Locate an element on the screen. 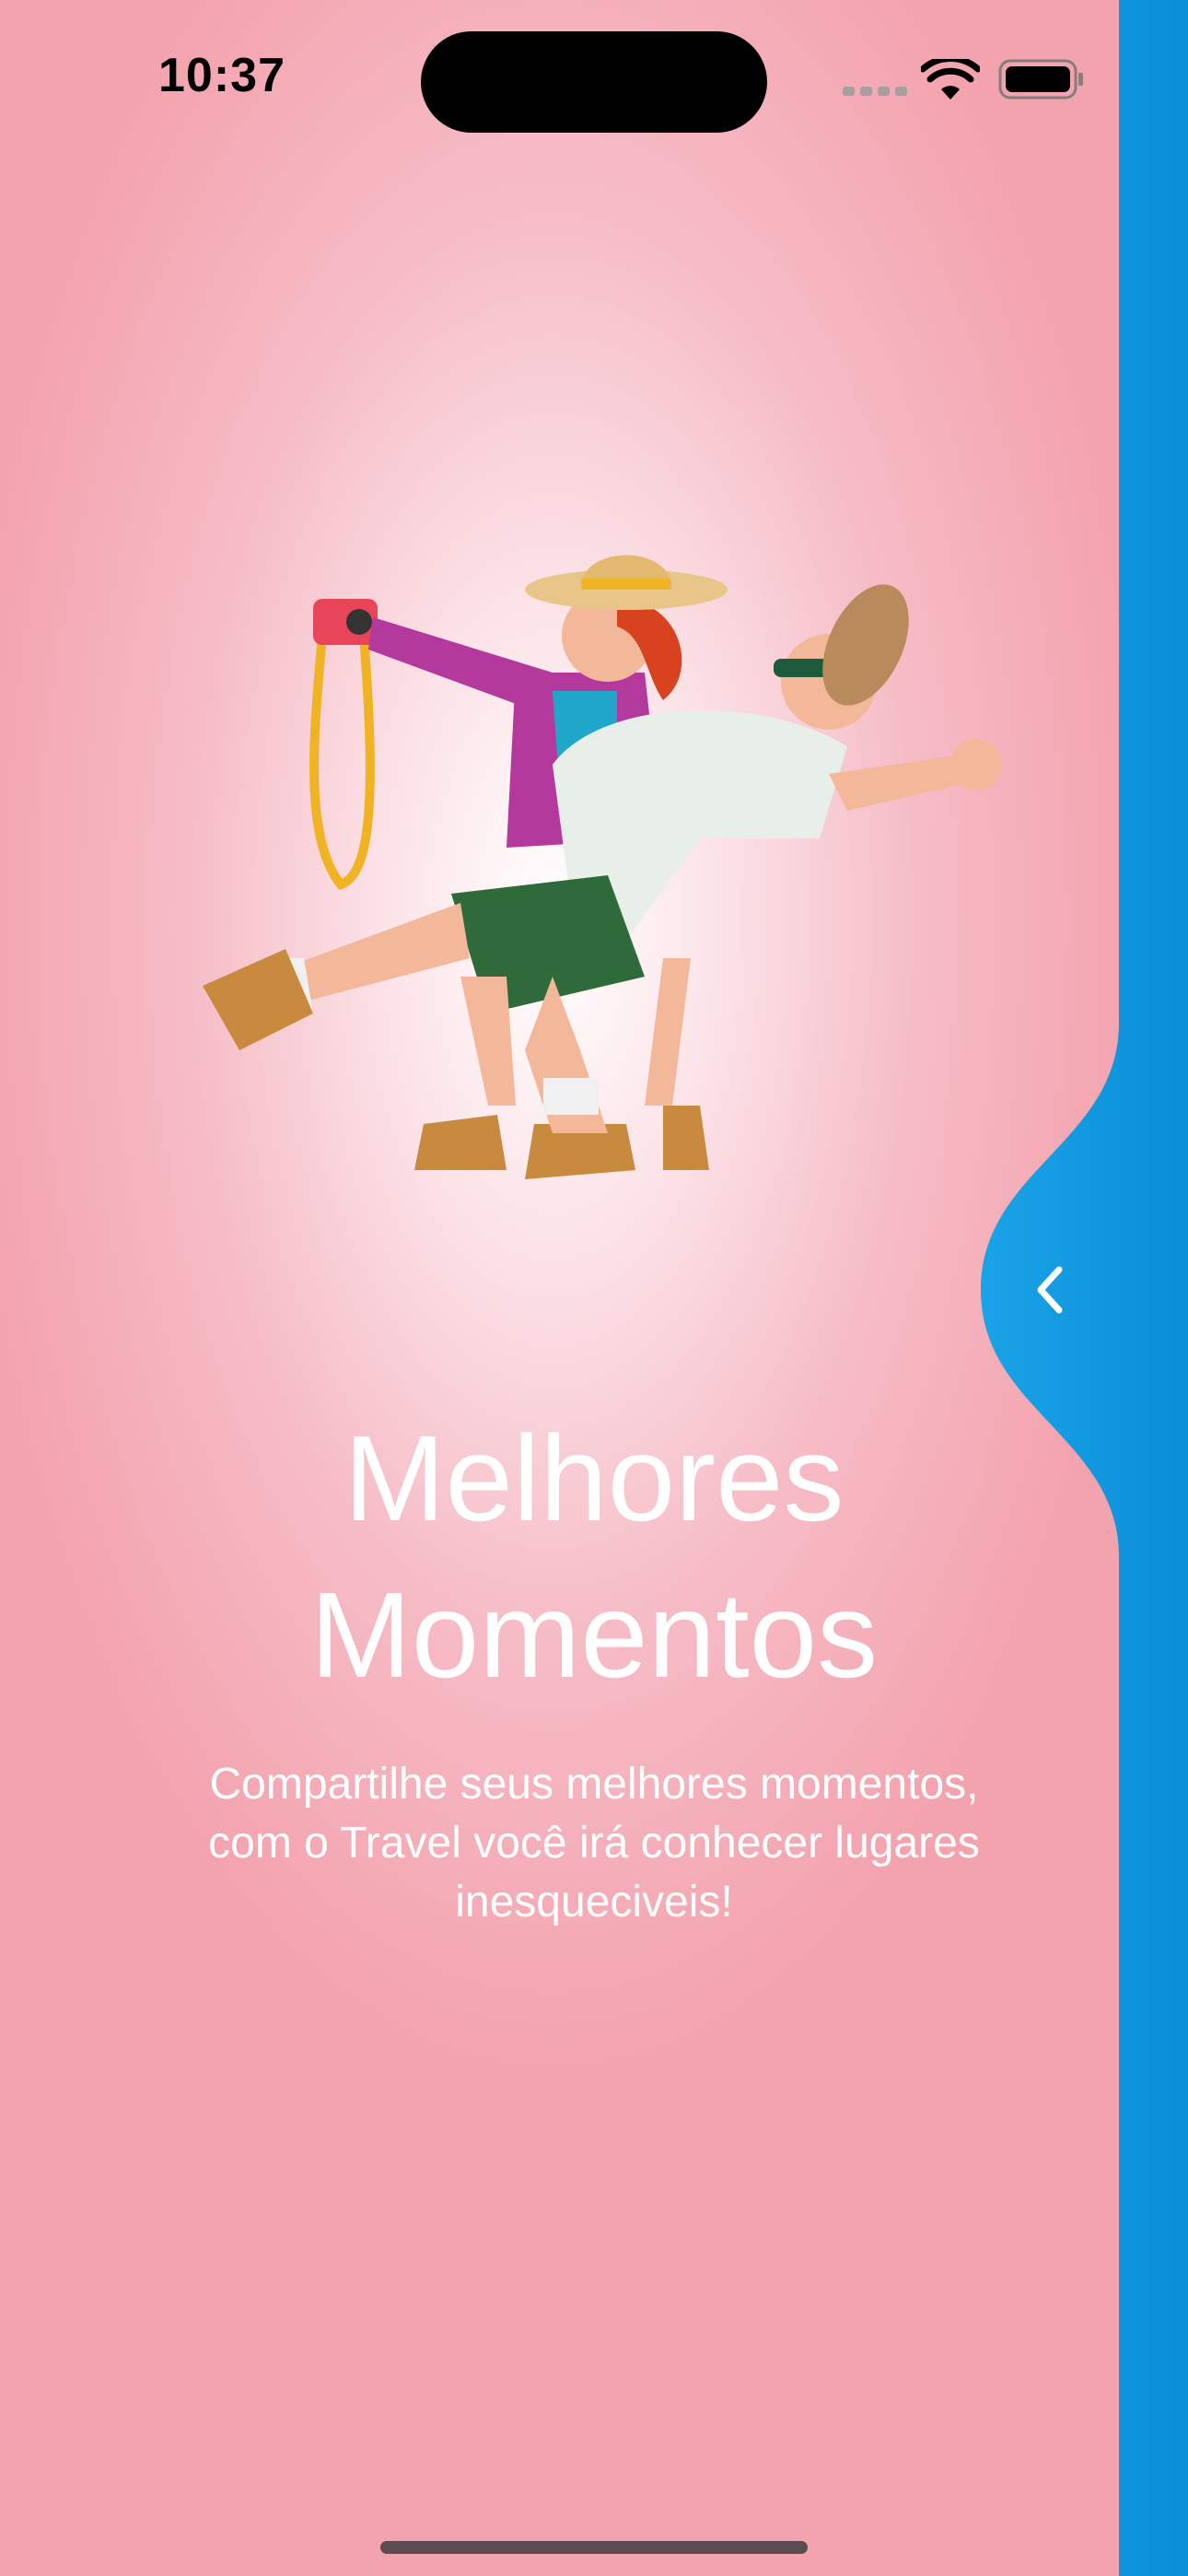 Image resolution: width=1188 pixels, height=2576 pixels. status-time: 10:37 is located at coordinates (221, 75).